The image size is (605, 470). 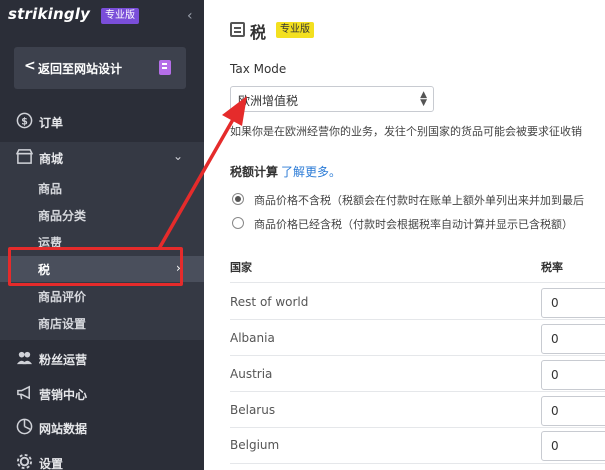 What do you see at coordinates (95, 266) in the screenshot?
I see `annotation-highlight-box` at bounding box center [95, 266].